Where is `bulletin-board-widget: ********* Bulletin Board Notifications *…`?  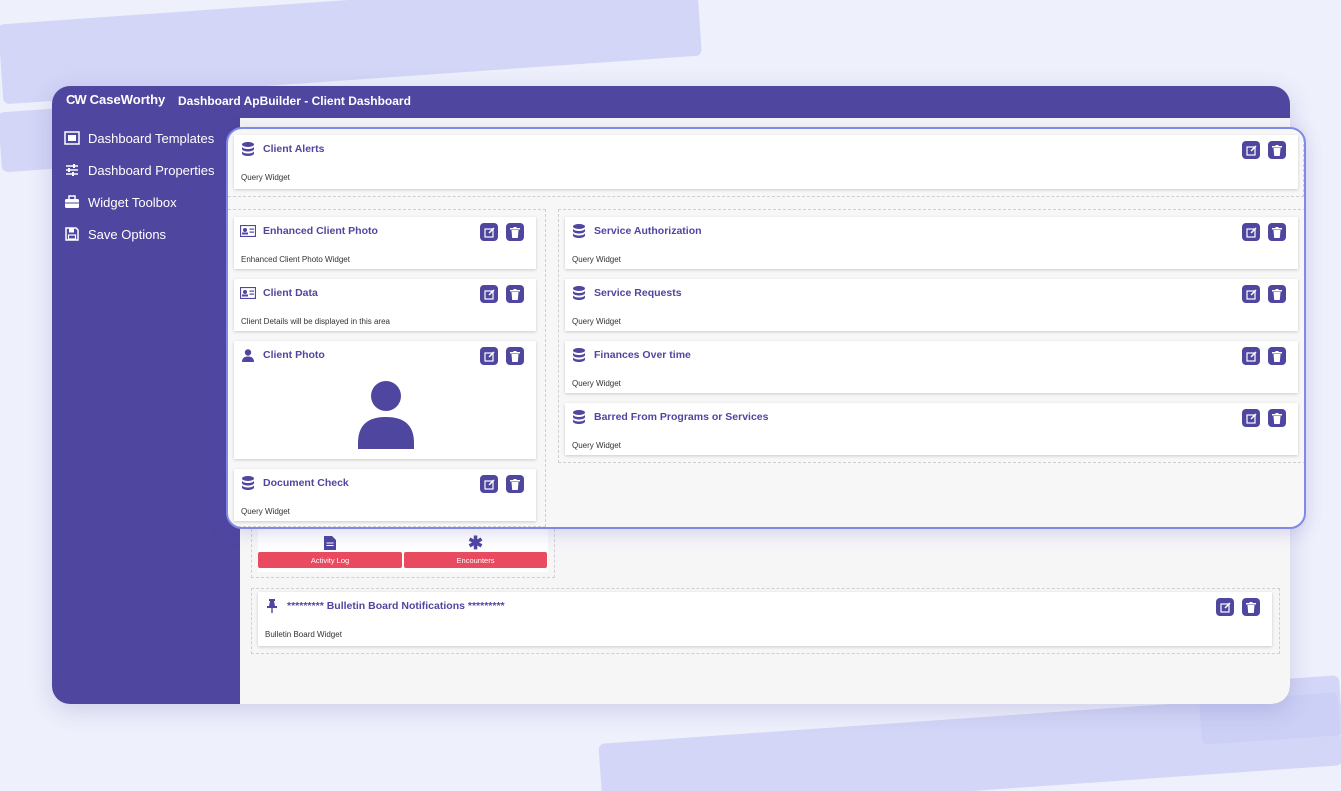
bulletin-board-widget: ********* Bulletin Board Notifications *… is located at coordinates (765, 619).